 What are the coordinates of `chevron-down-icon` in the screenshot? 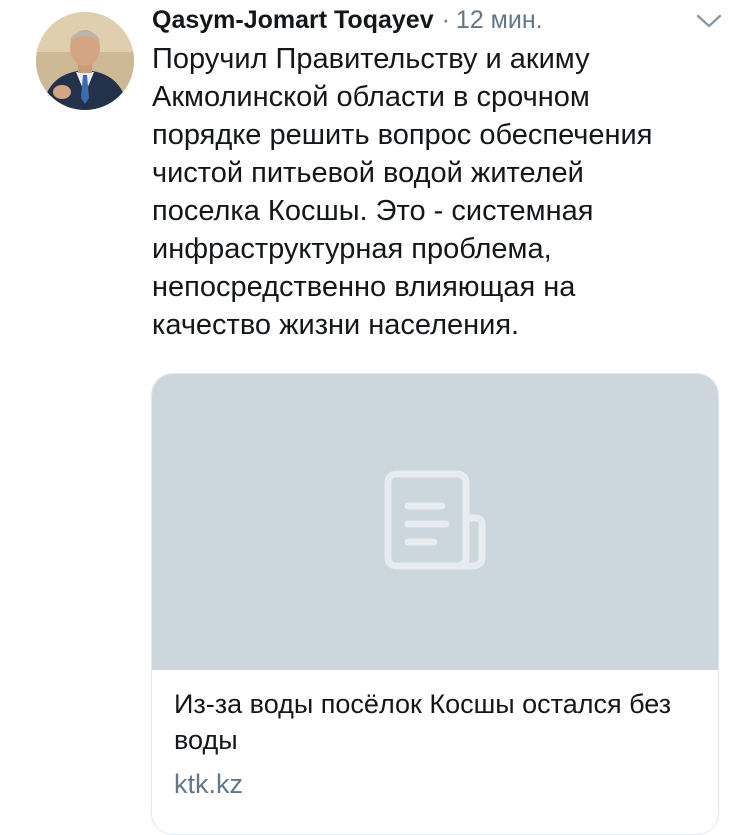 It's located at (709, 22).